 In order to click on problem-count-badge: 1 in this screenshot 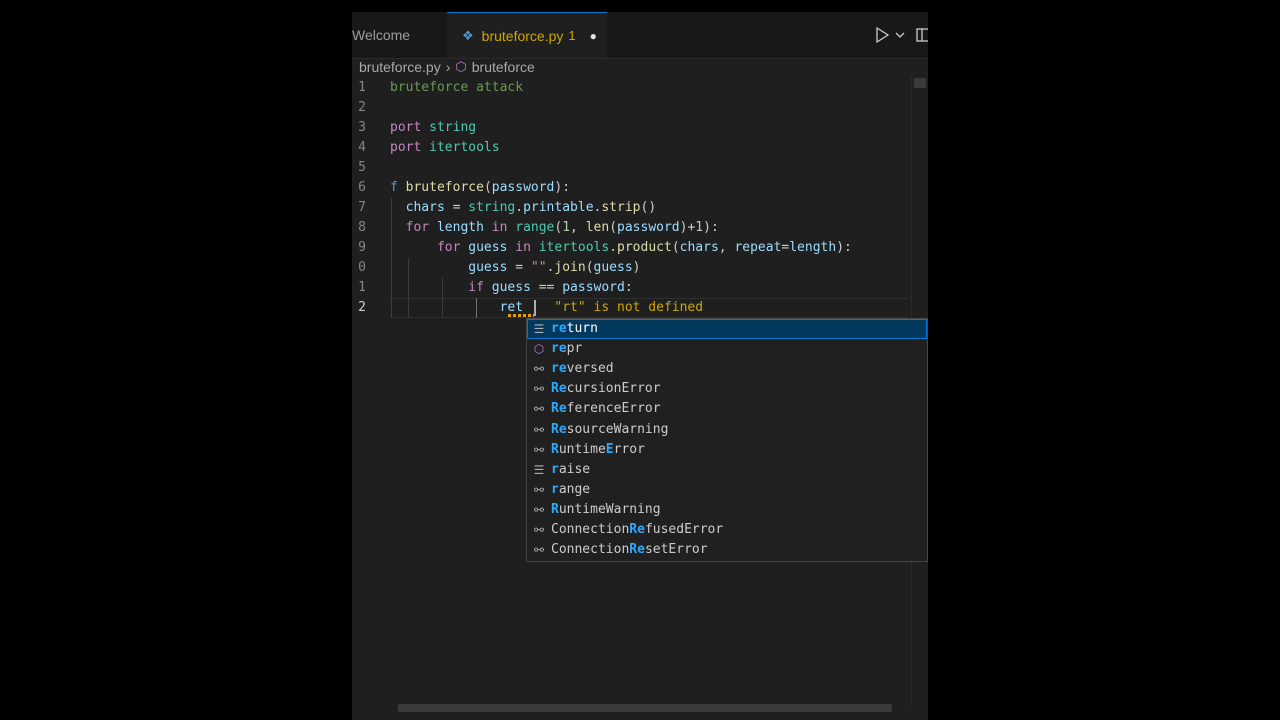, I will do `click(572, 35)`.